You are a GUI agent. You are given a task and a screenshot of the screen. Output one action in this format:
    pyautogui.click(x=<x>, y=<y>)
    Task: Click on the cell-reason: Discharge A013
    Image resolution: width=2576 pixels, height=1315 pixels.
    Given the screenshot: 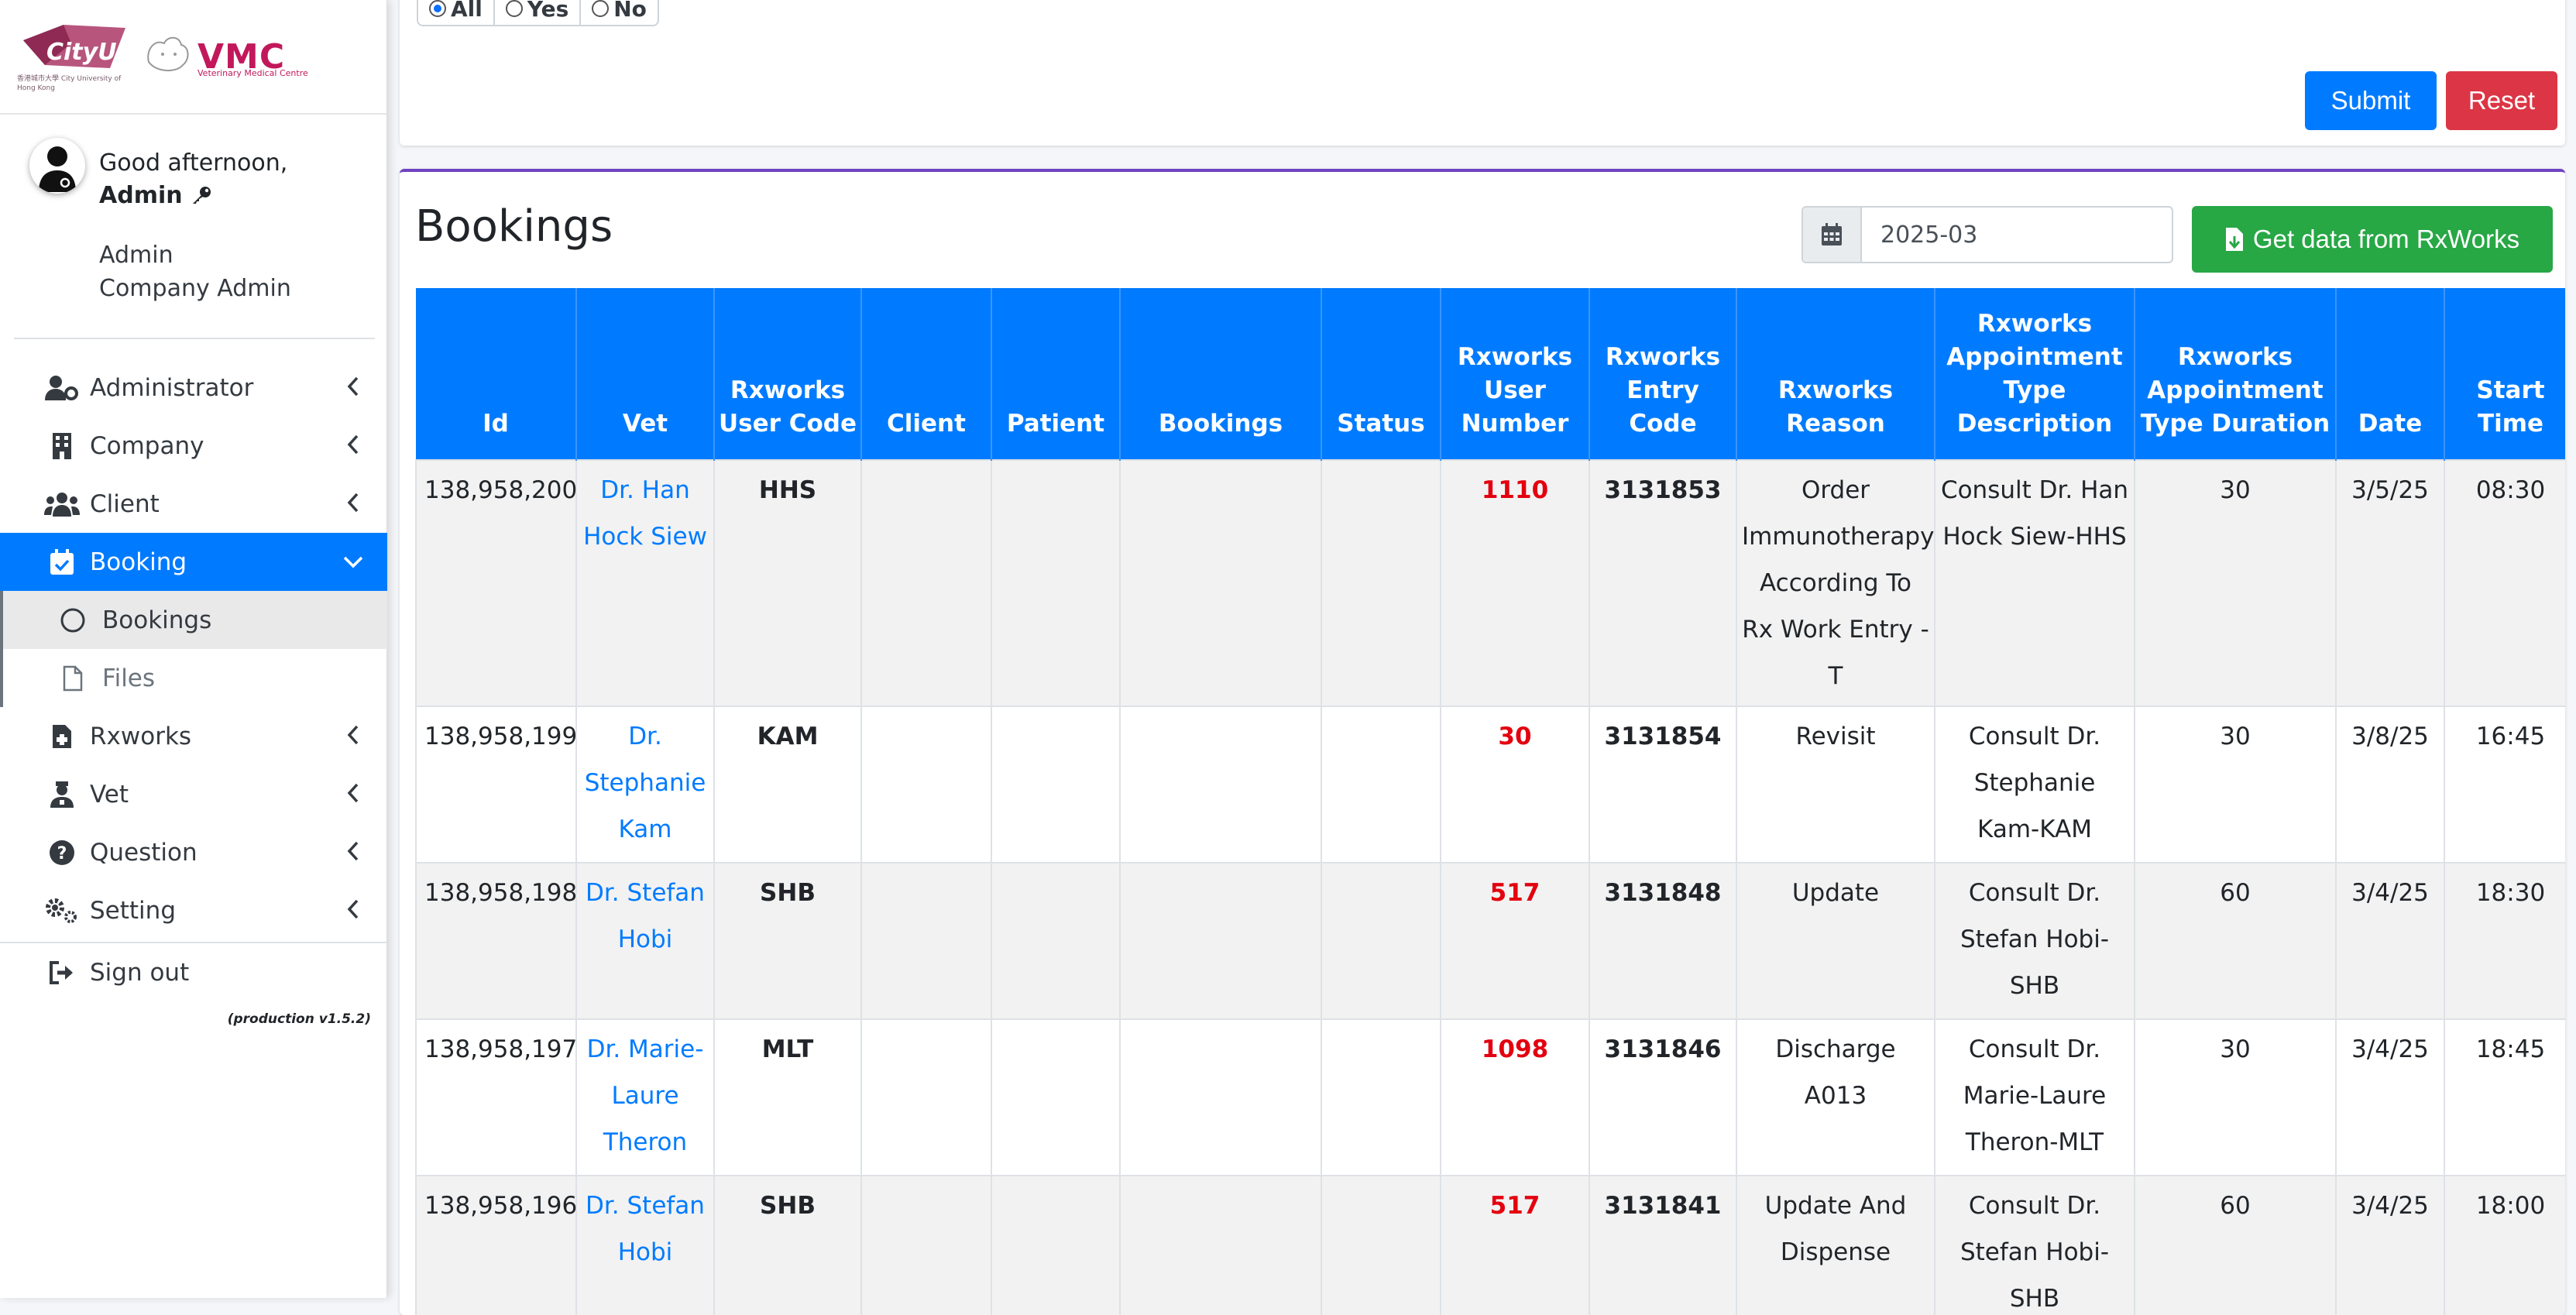 What is the action you would take?
    pyautogui.click(x=1835, y=1097)
    